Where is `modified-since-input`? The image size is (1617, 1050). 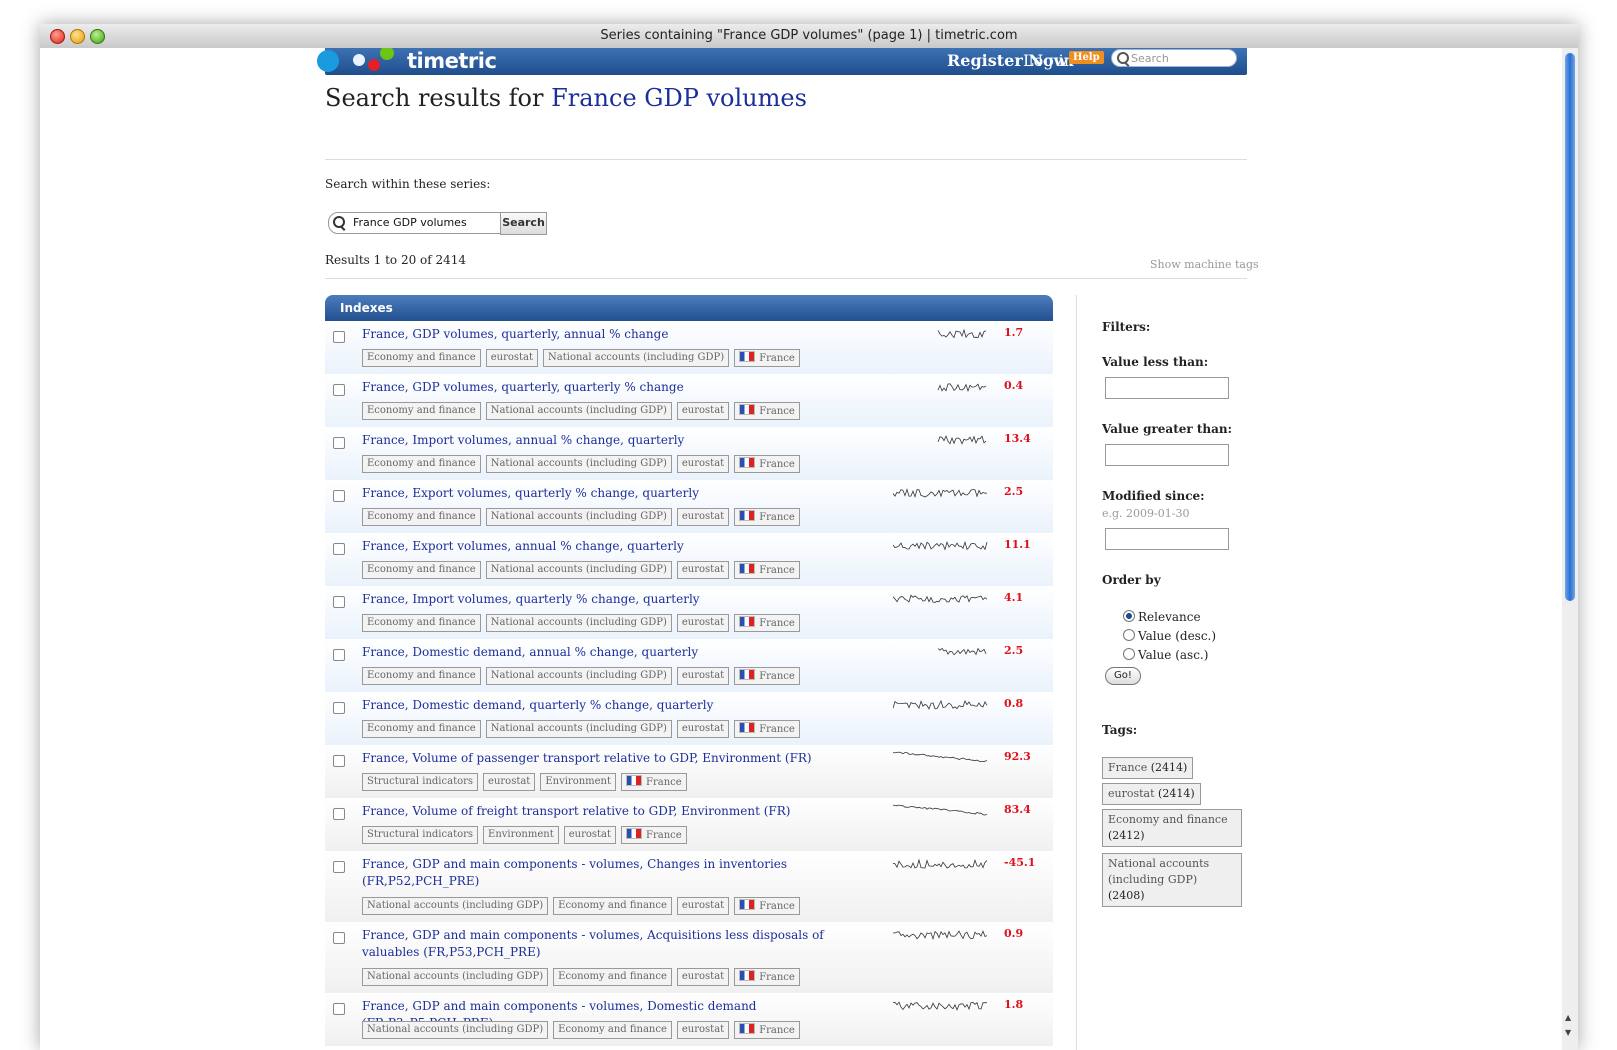
modified-since-input is located at coordinates (1167, 539).